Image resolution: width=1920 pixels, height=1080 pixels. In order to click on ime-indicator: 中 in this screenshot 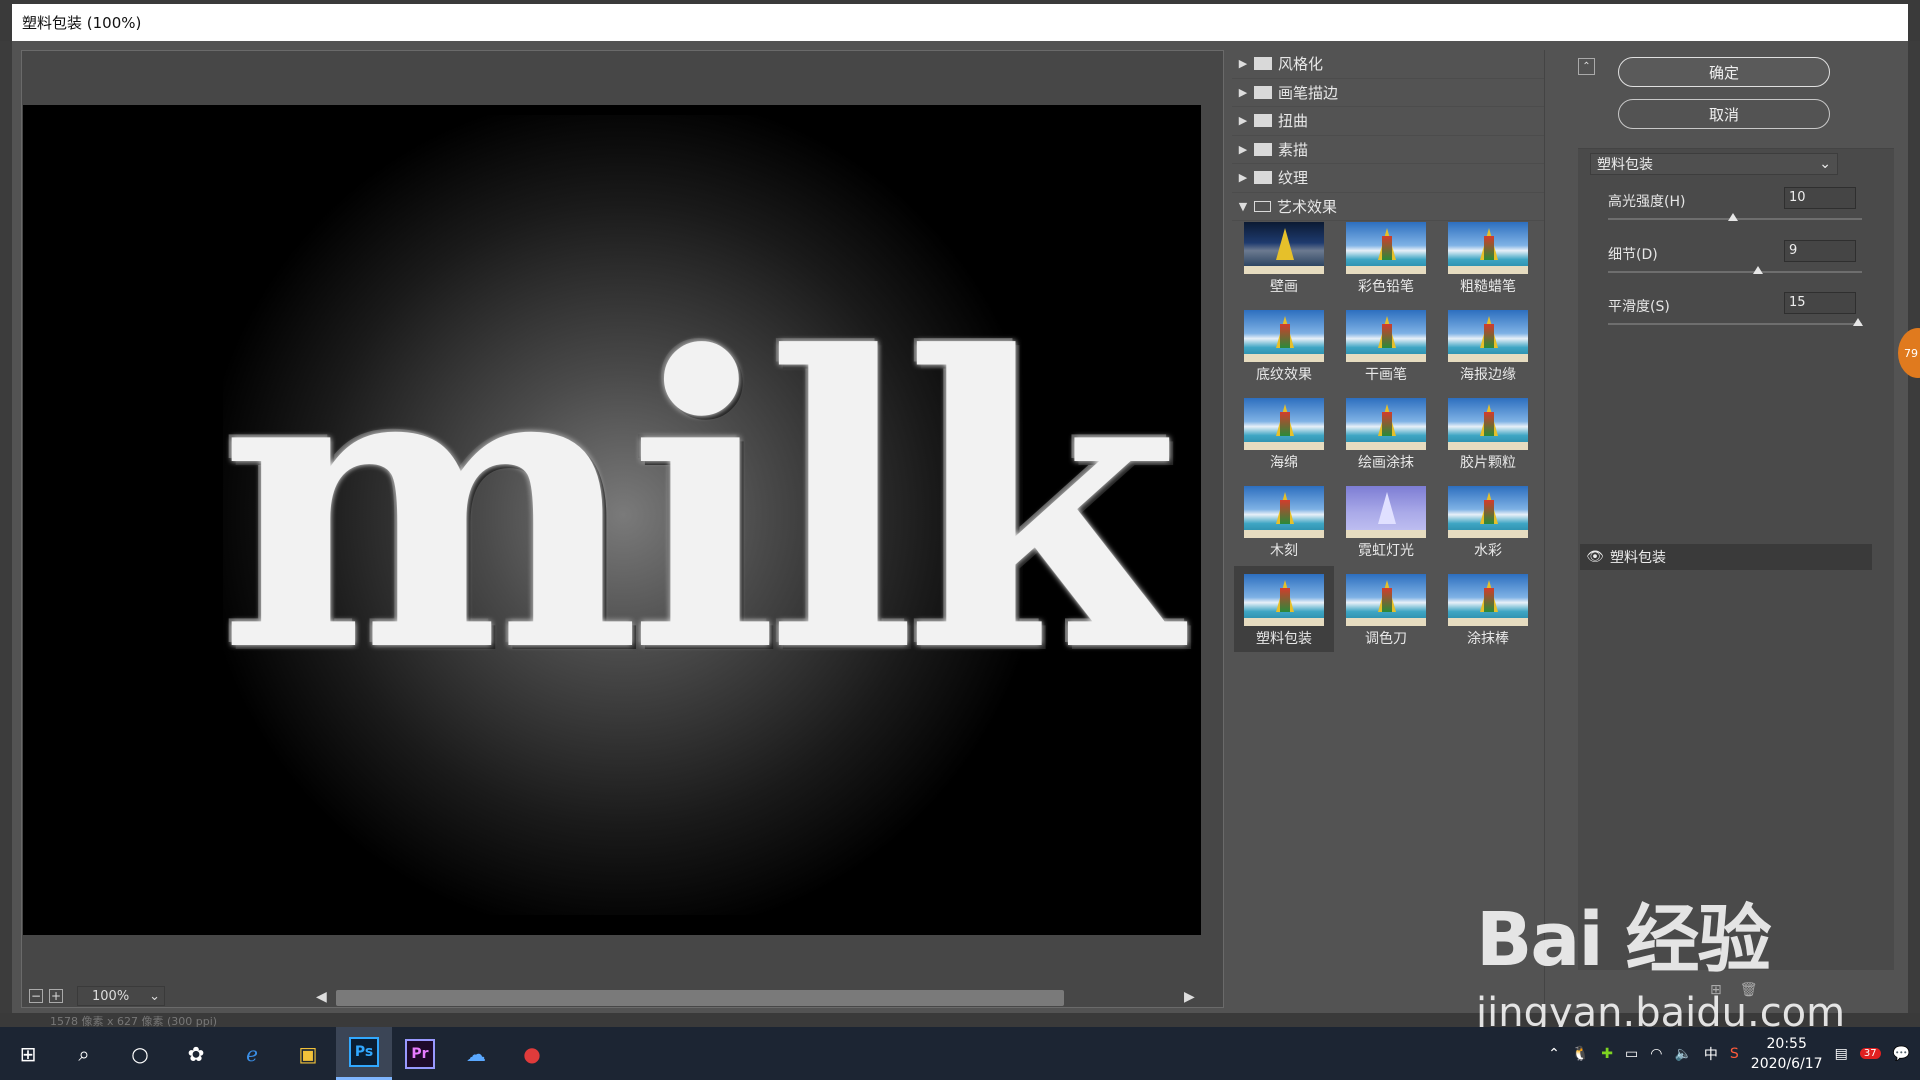, I will do `click(1711, 1054)`.